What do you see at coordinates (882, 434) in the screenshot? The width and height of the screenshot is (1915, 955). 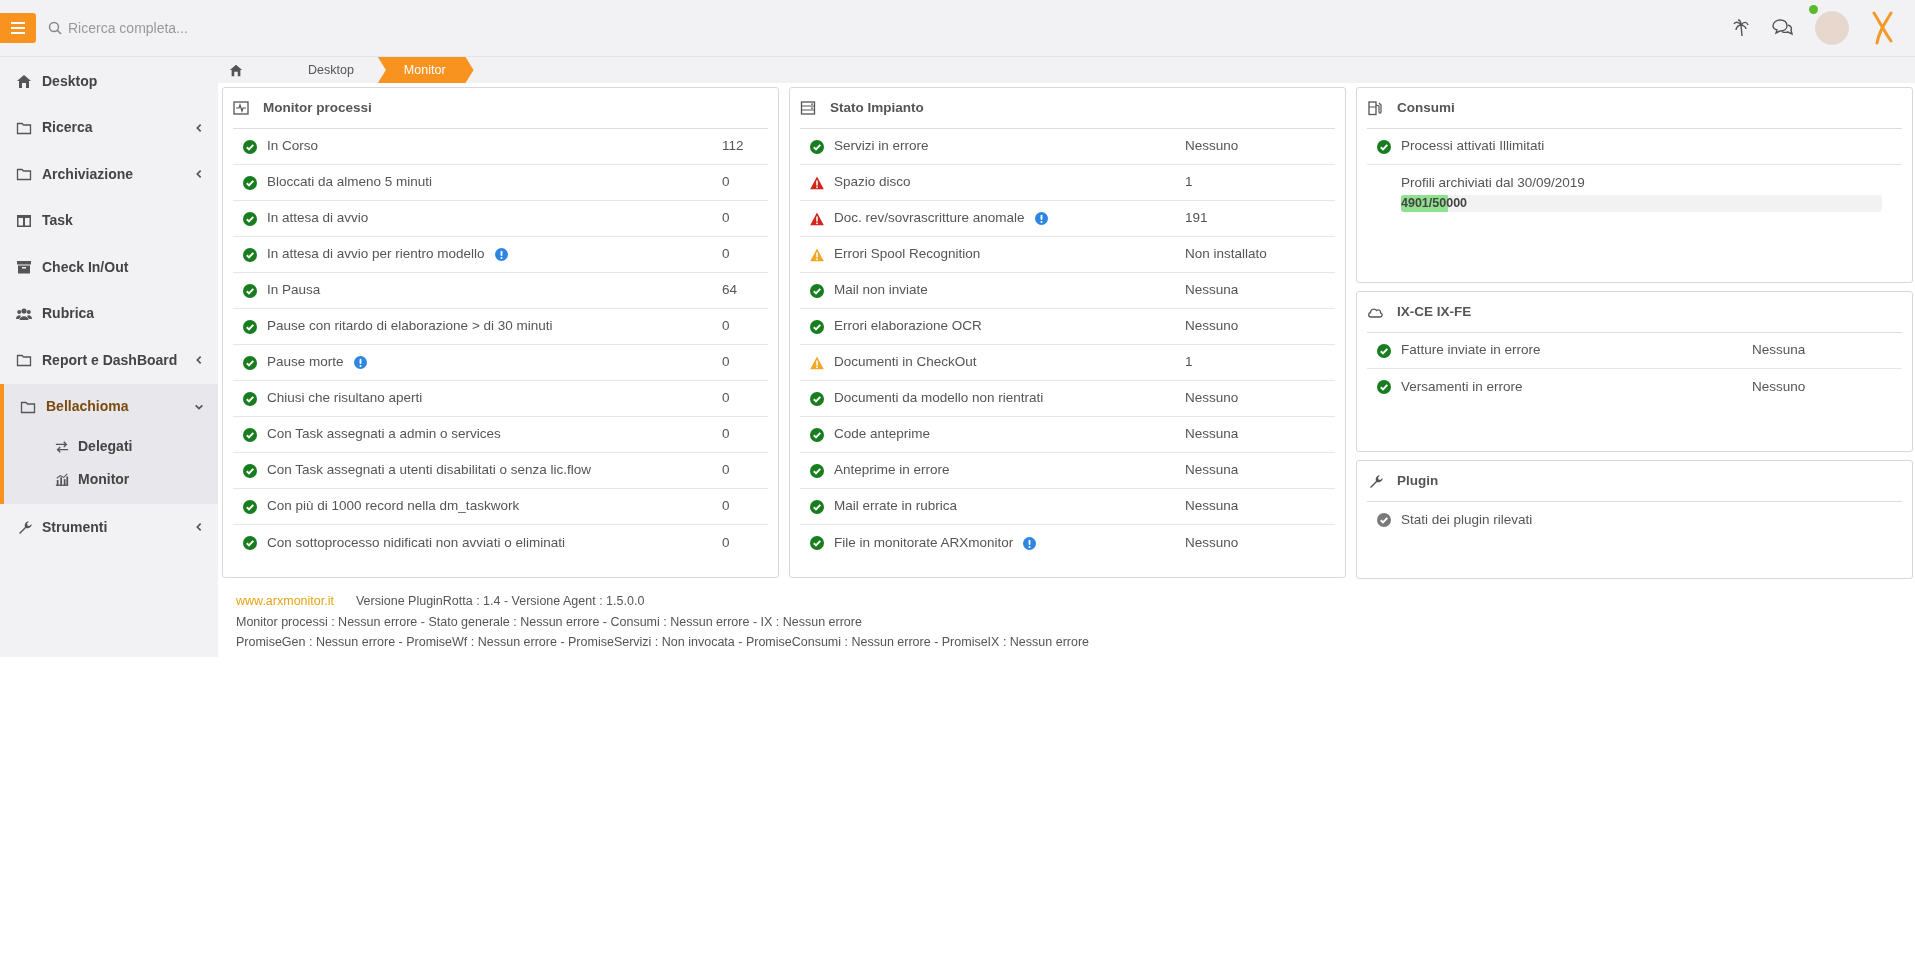 I see `status-label: Code anteprime` at bounding box center [882, 434].